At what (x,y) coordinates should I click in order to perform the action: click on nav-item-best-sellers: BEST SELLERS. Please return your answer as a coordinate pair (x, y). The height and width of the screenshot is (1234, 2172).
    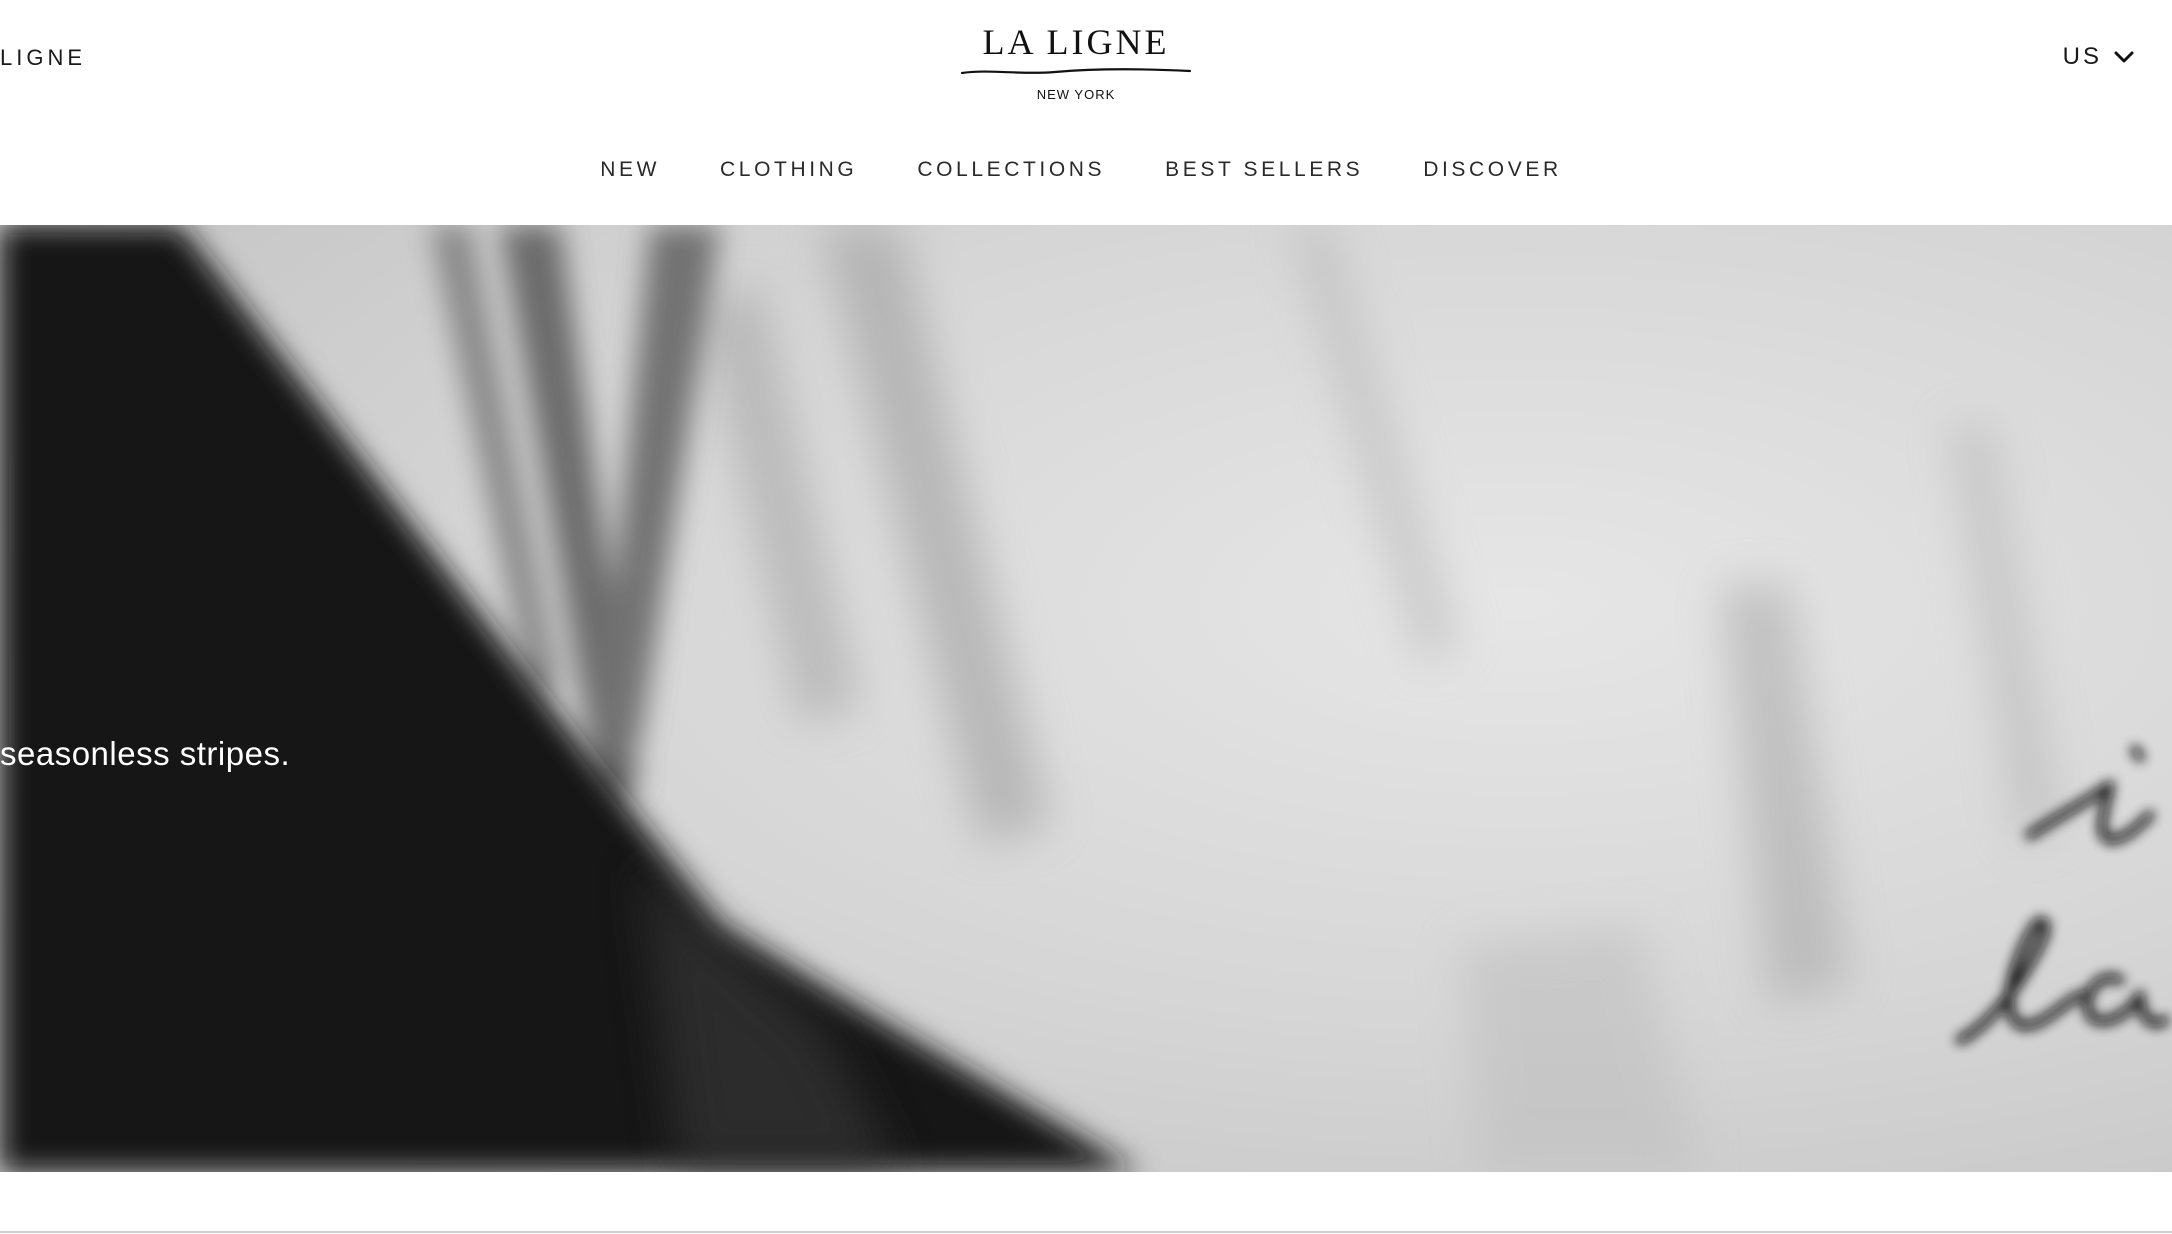
    Looking at the image, I should click on (1264, 170).